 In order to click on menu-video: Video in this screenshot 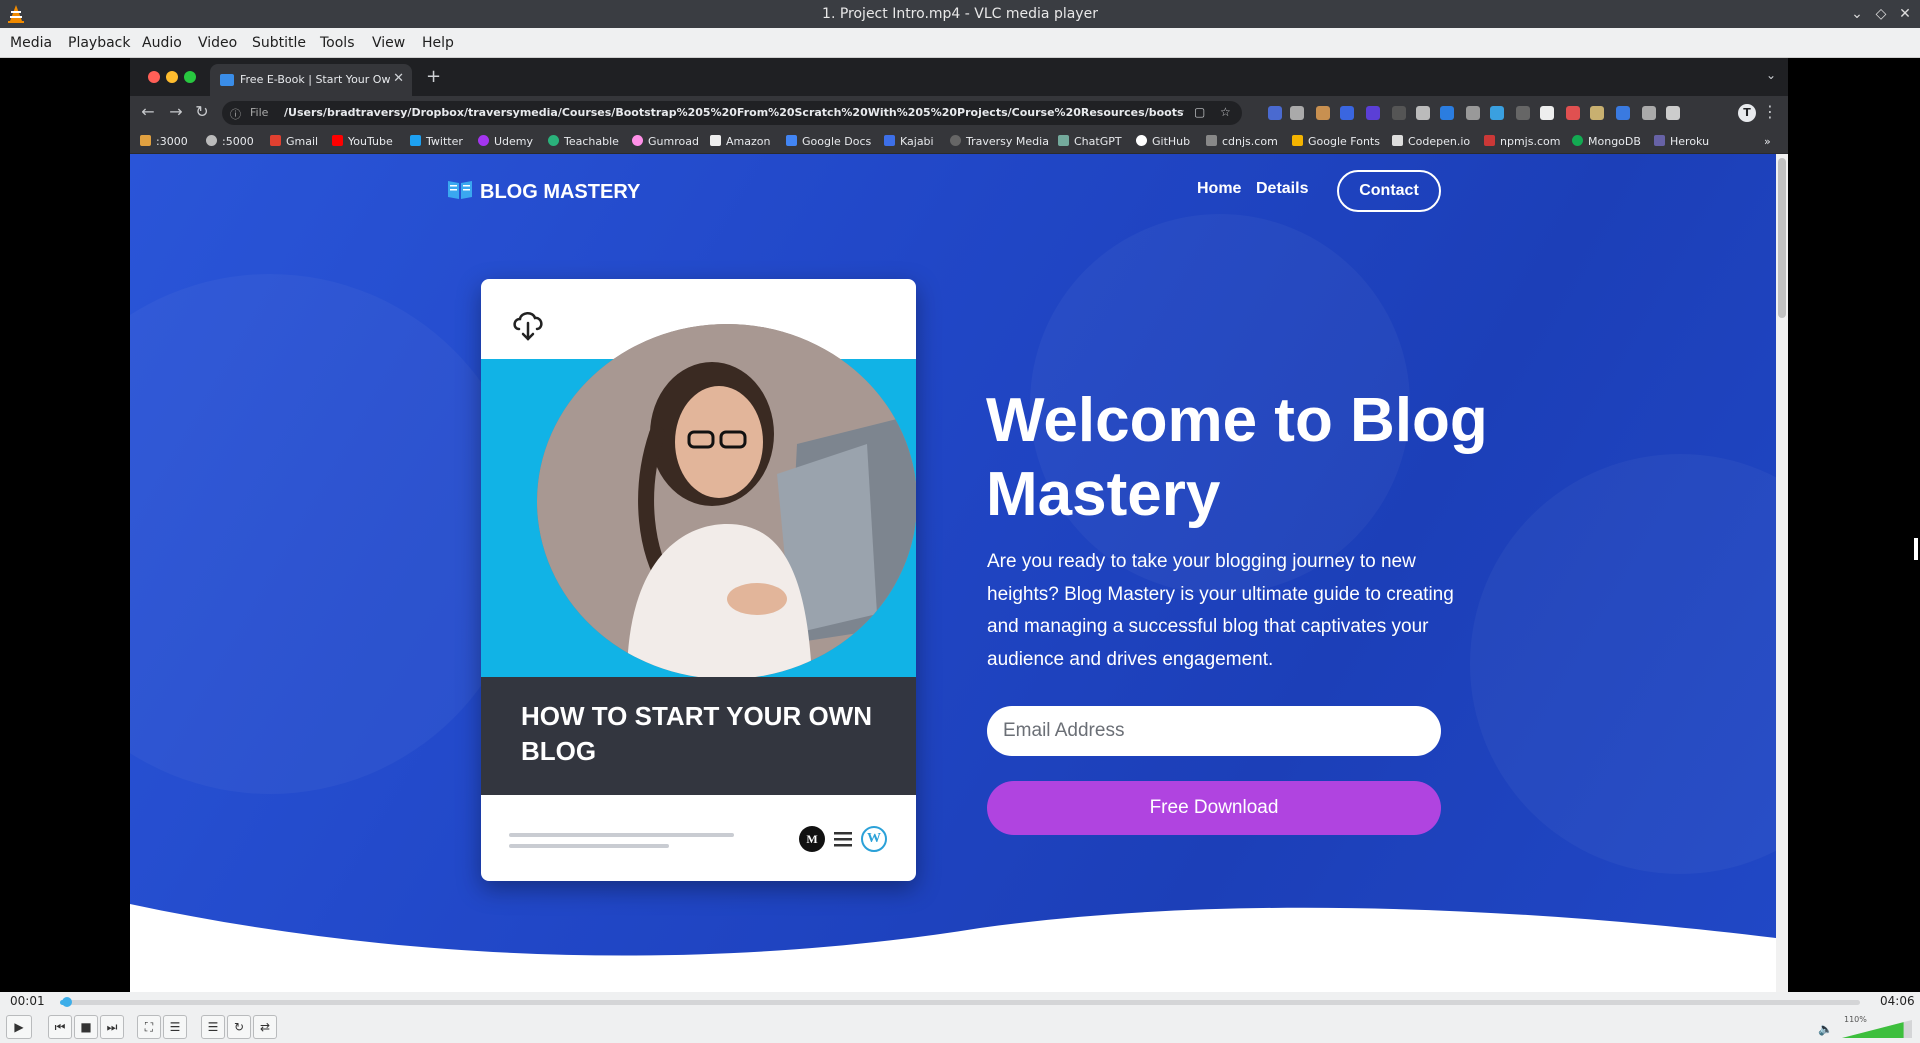, I will do `click(217, 43)`.